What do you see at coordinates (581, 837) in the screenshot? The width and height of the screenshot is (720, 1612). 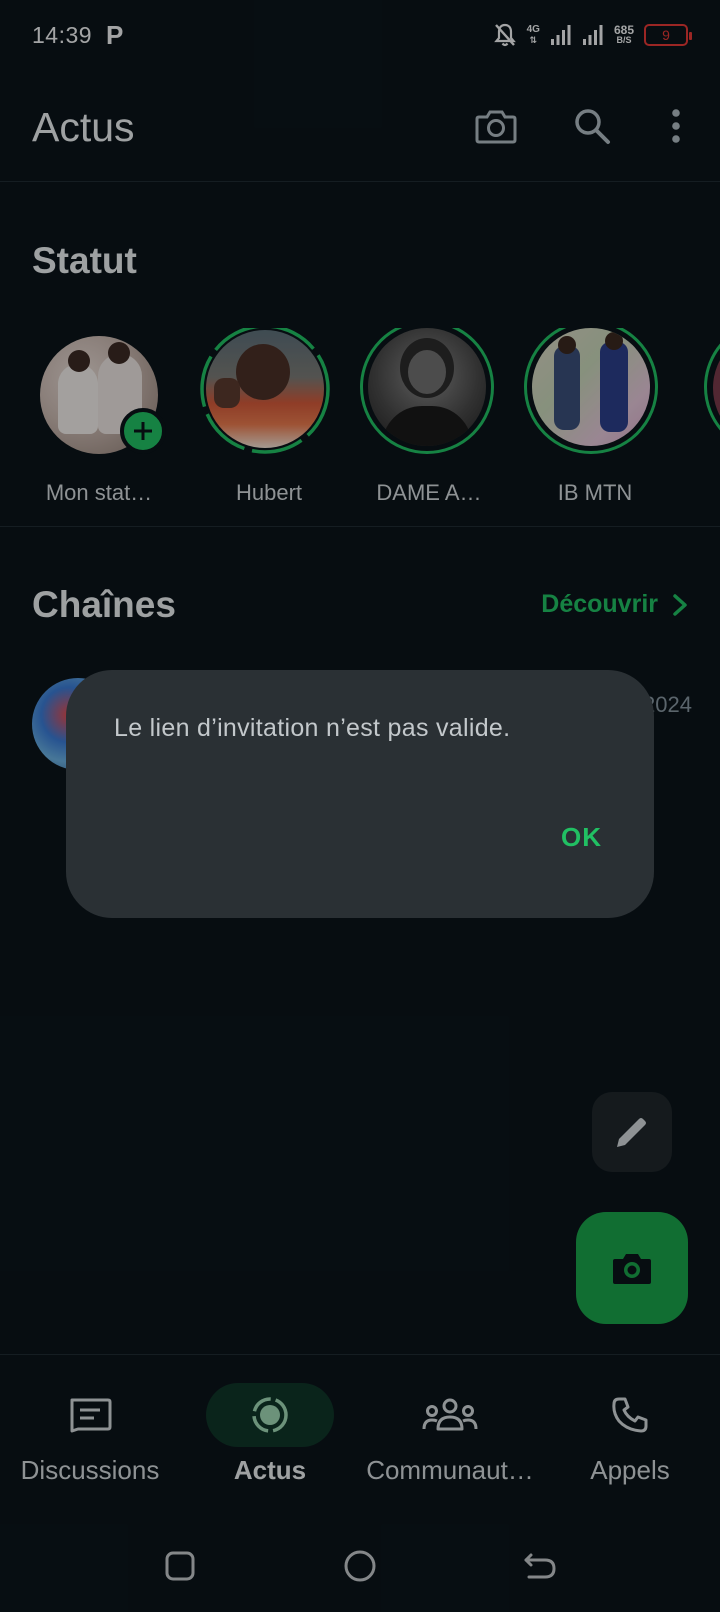 I see `ok-button: OK` at bounding box center [581, 837].